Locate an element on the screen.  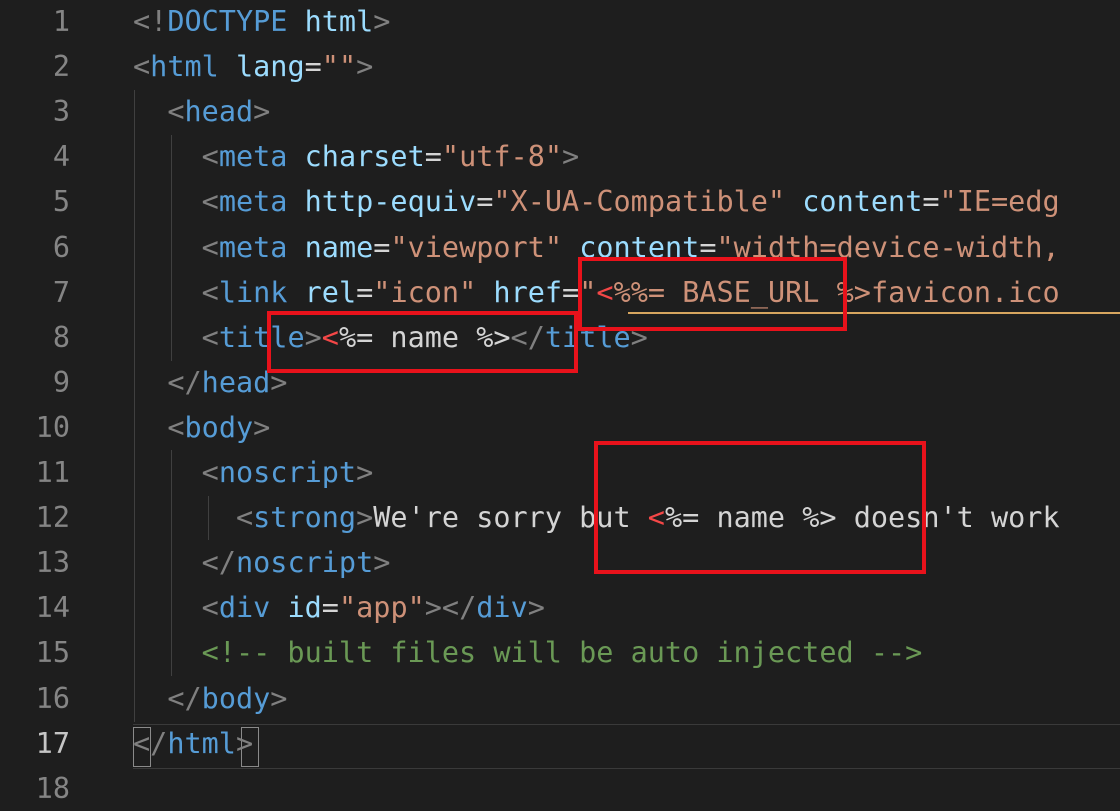
code-token: link is located at coordinates (253, 292).